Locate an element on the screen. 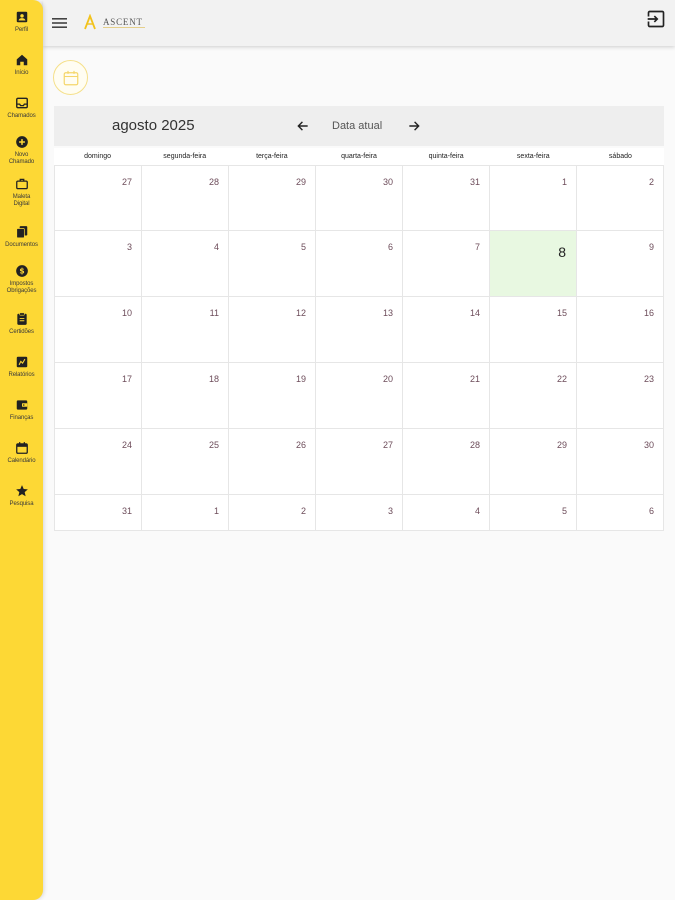 The width and height of the screenshot is (675, 900). day-number: 21 is located at coordinates (474, 379).